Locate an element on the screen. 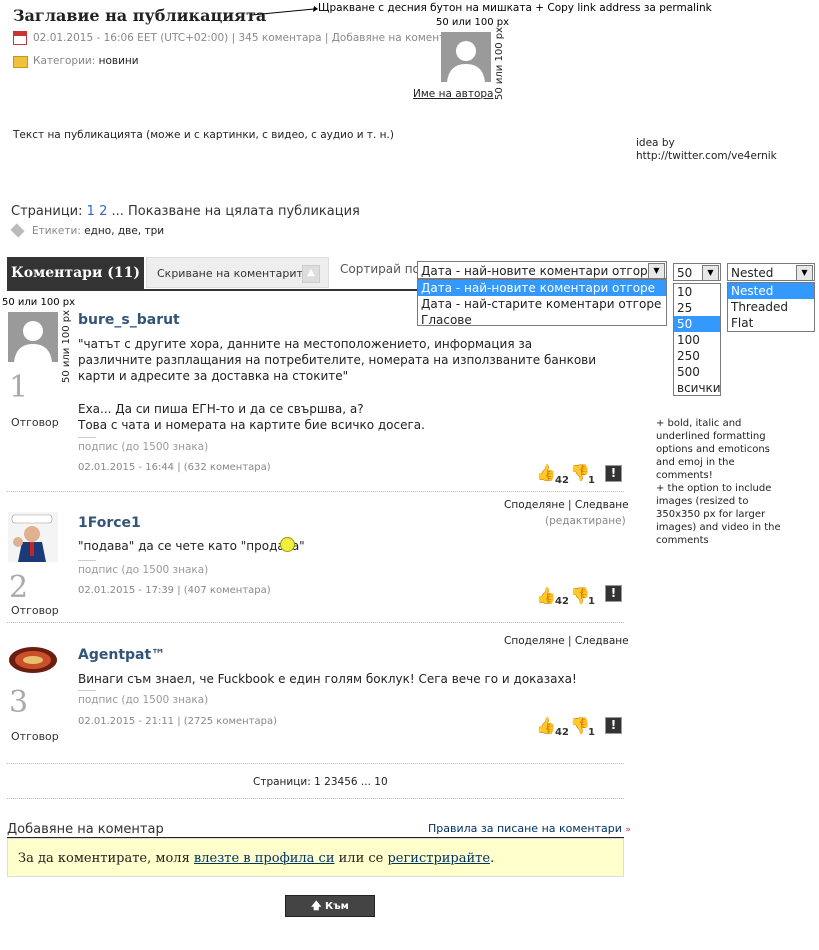 This screenshot has height=950, width=819. post-title: Заглавие на публикацията is located at coordinates (139, 15).